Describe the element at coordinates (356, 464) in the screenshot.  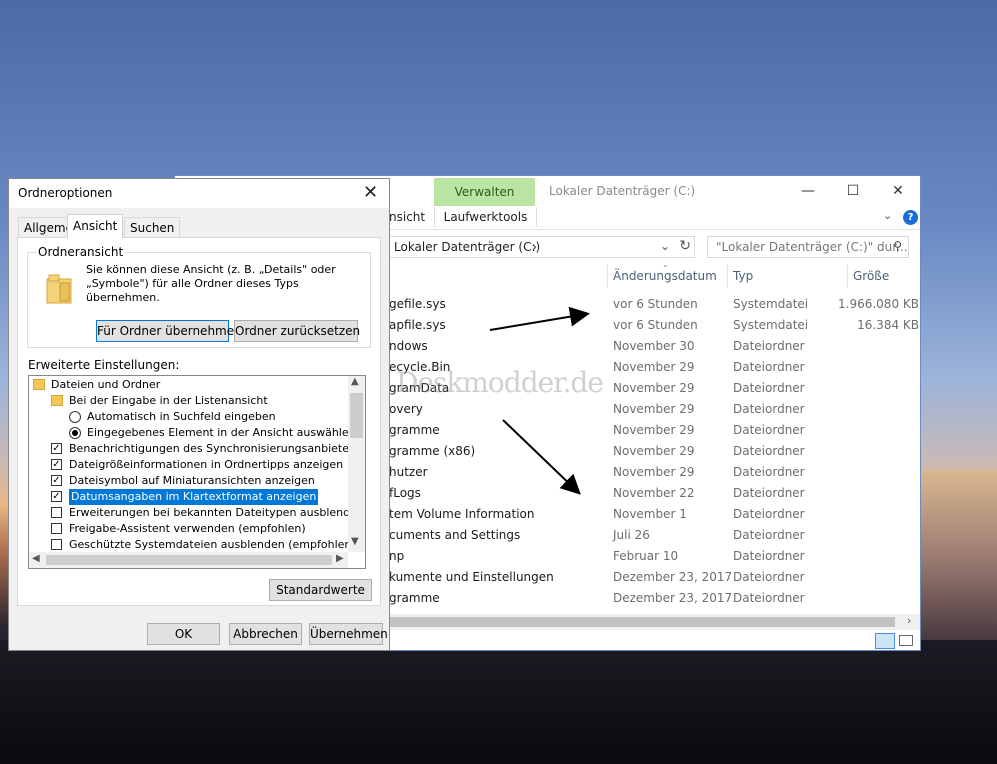
I see `vertical-scrollbar: ▲ ▼` at that location.